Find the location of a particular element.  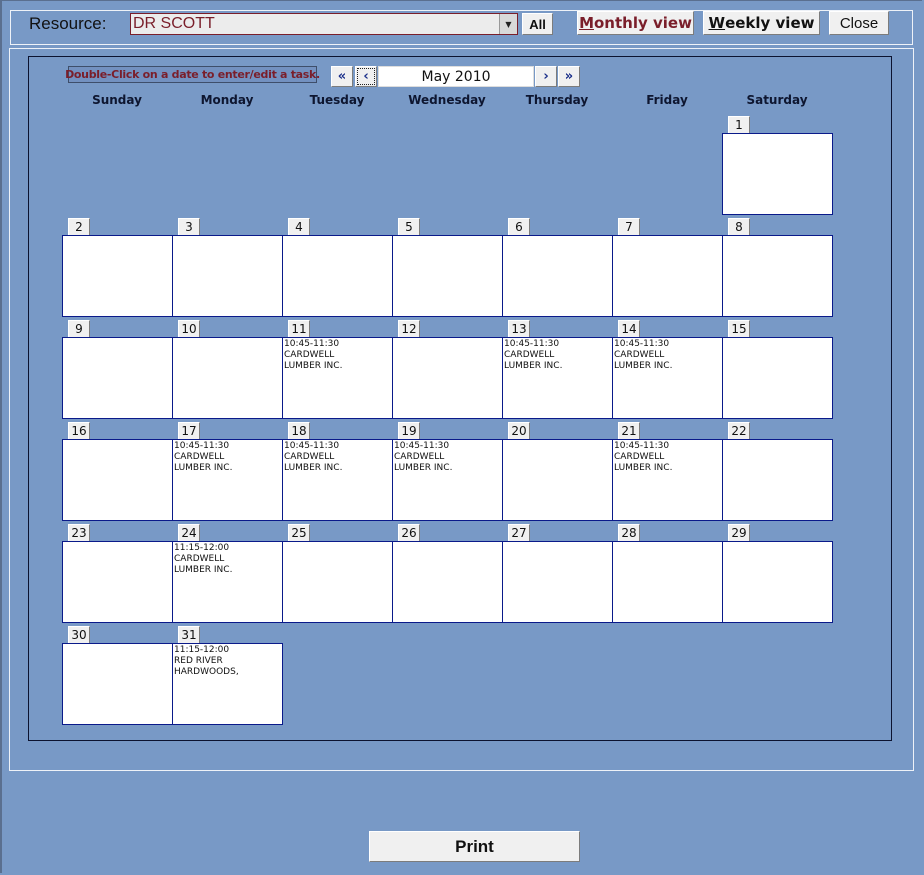

monthly-view-label: onthly view is located at coordinates (643, 23).